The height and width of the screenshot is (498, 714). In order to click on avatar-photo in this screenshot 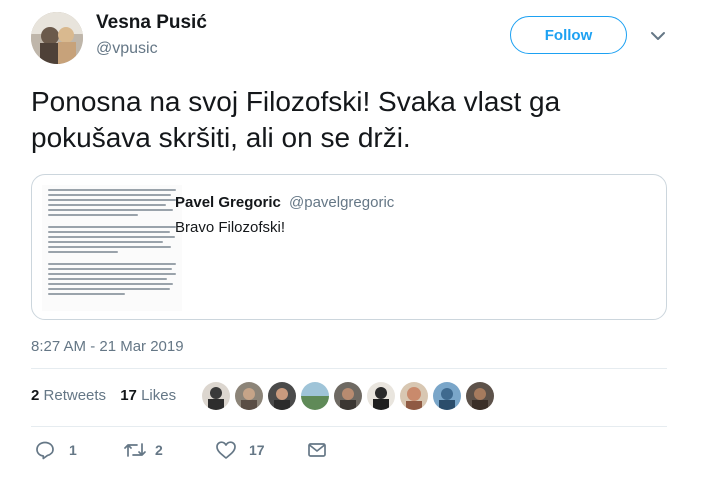, I will do `click(57, 38)`.